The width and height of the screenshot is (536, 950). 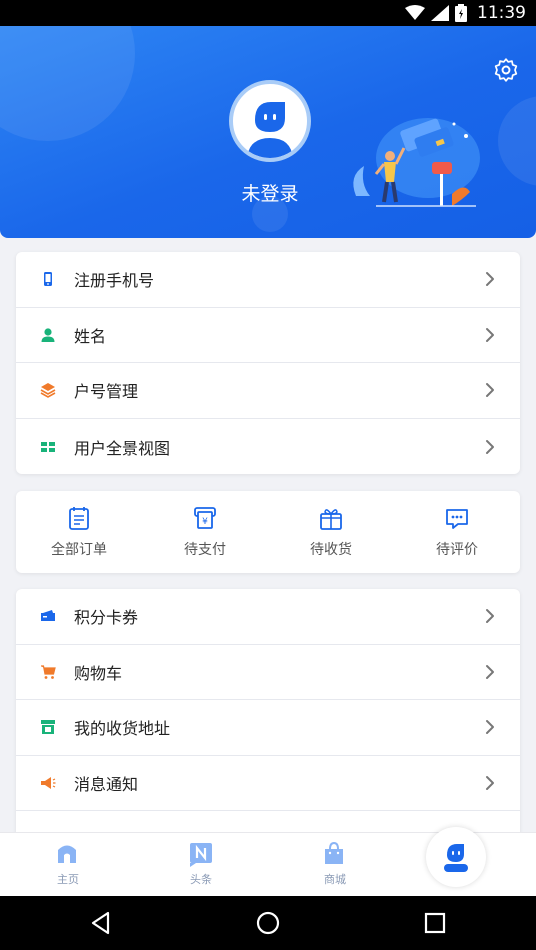 What do you see at coordinates (201, 879) in the screenshot?
I see `nav-item-label: 头条` at bounding box center [201, 879].